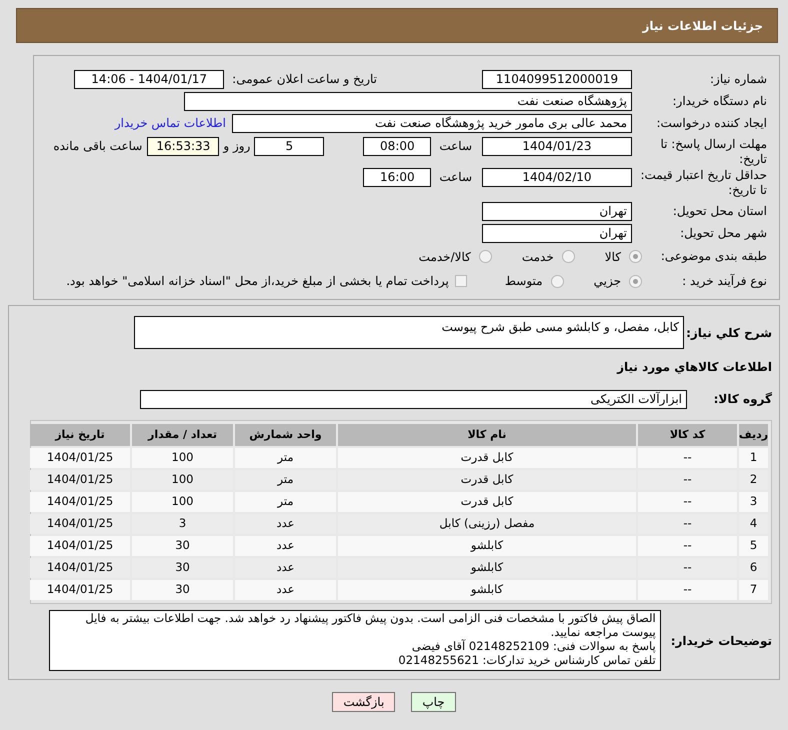  I want to click on table-cell: 5, so click(753, 546).